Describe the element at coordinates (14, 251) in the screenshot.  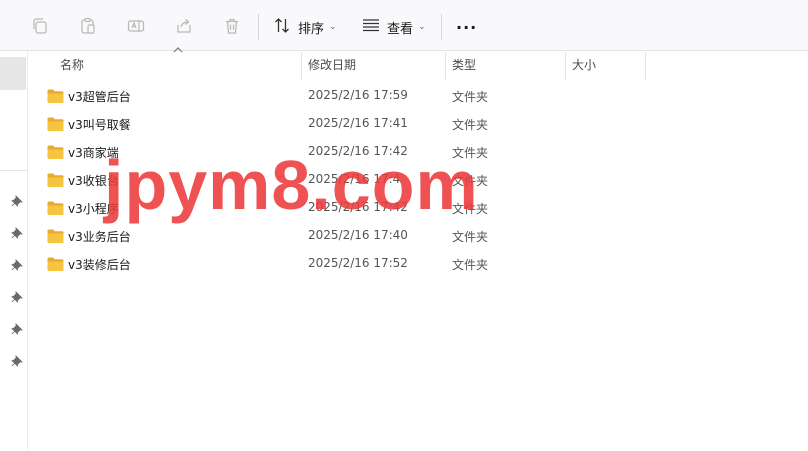
I see `navigation-pane` at that location.